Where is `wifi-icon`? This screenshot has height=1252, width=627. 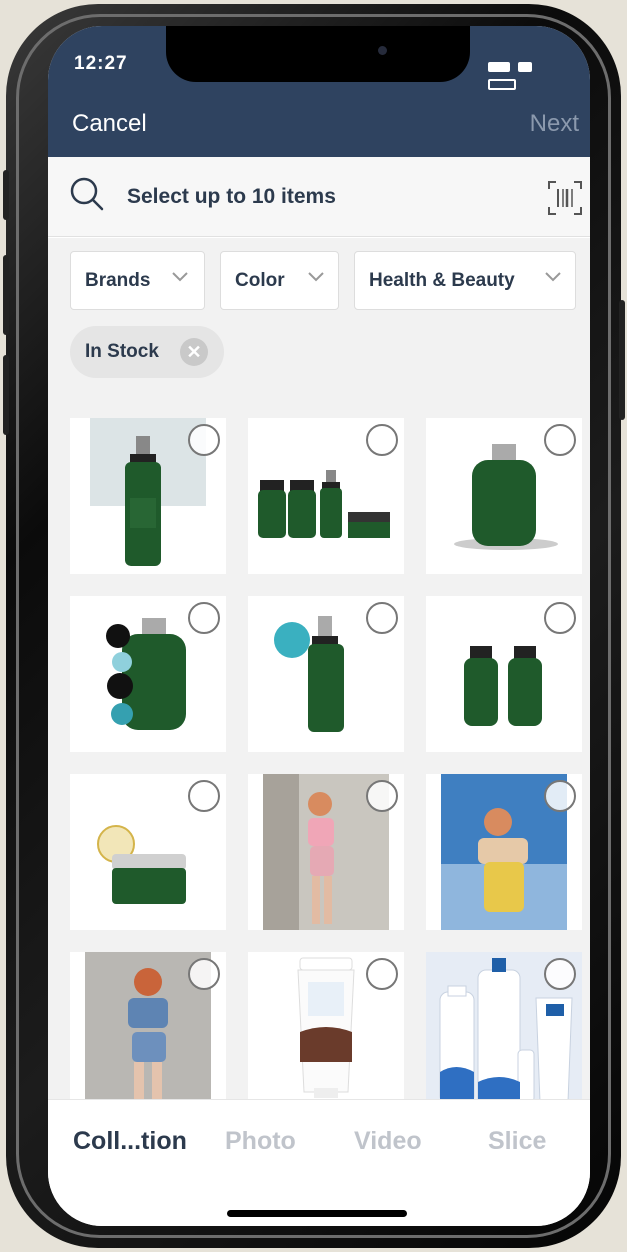 wifi-icon is located at coordinates (525, 67).